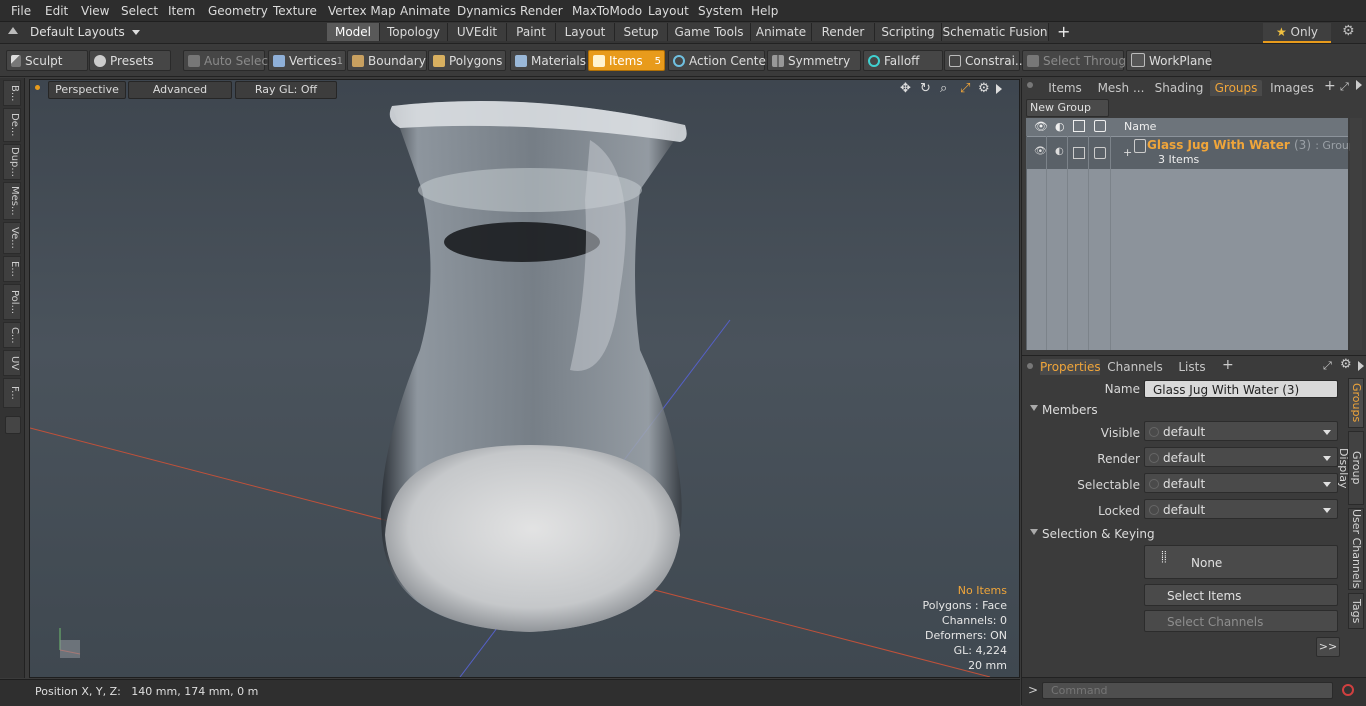 The image size is (1366, 706). What do you see at coordinates (12, 363) in the screenshot?
I see `left-tab-uv: UV` at bounding box center [12, 363].